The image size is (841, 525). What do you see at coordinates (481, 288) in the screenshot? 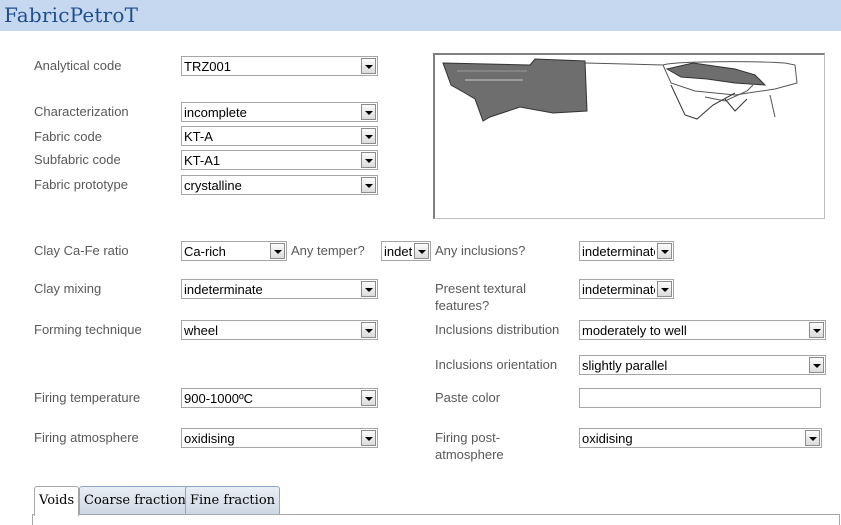
I see `present-textural-features-label-line1: Present textural` at bounding box center [481, 288].